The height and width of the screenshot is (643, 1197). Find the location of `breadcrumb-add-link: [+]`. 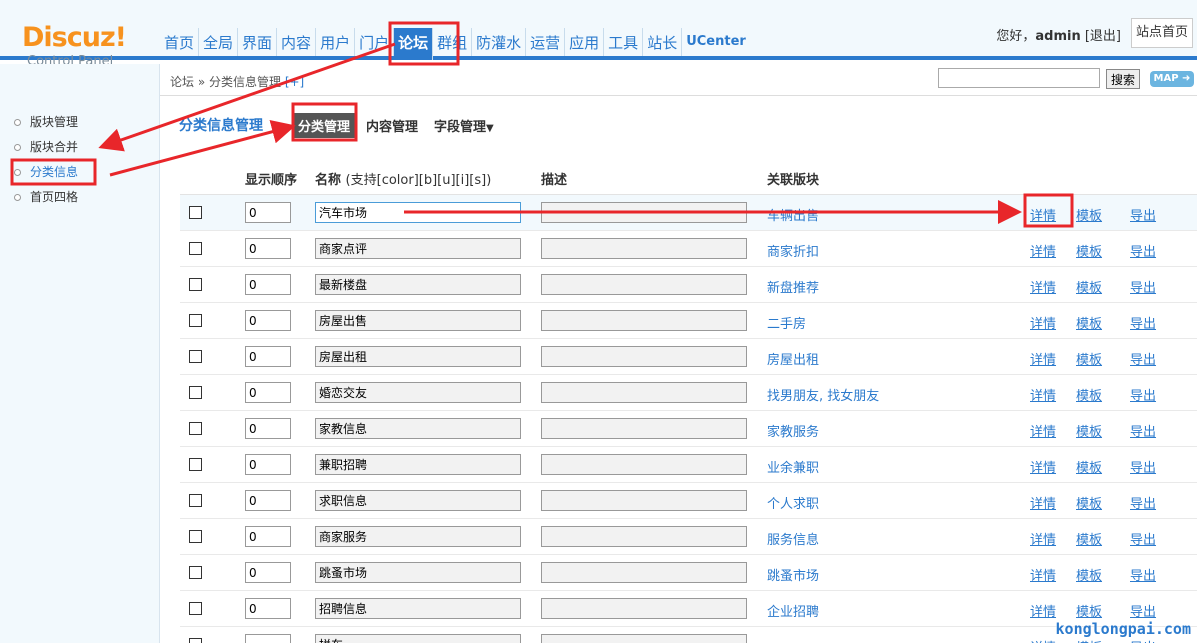

breadcrumb-add-link: [+] is located at coordinates (294, 82).